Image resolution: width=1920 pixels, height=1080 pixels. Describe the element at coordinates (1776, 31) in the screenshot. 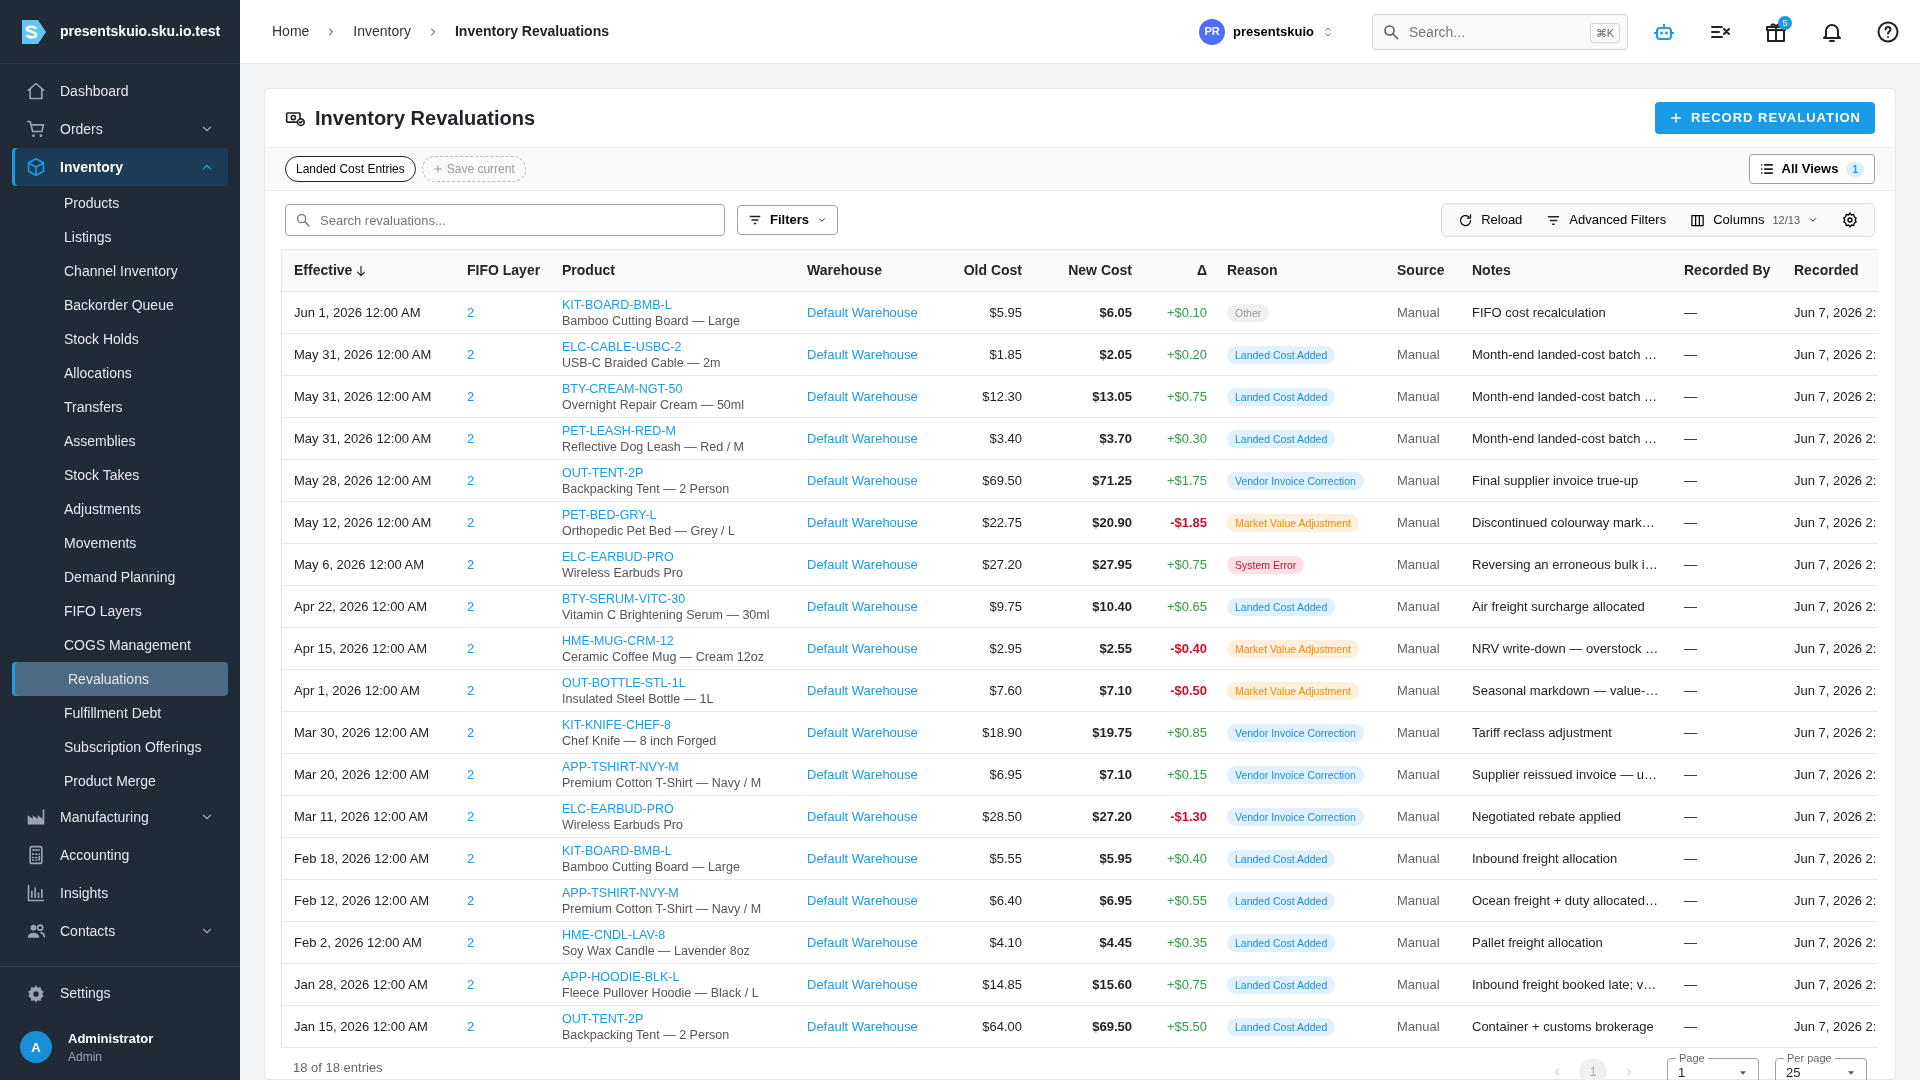

I see `gifts-button: 5` at that location.